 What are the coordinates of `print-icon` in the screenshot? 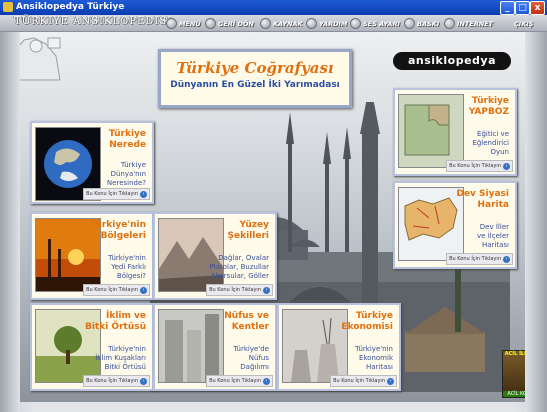 It's located at (409, 23).